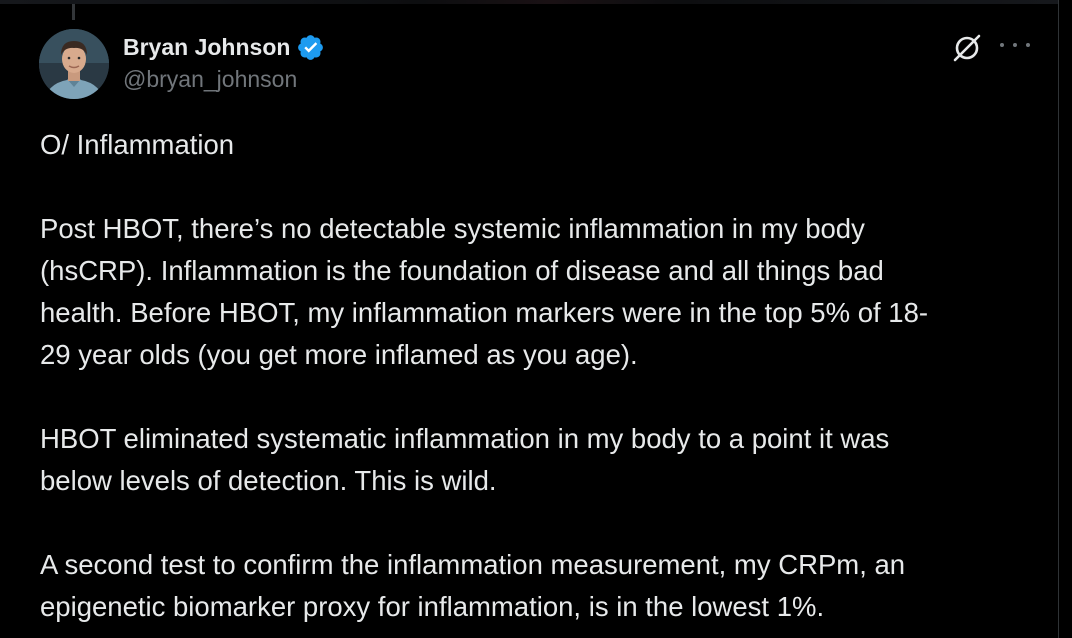 The height and width of the screenshot is (638, 1072). I want to click on thread-connector-line, so click(73, 12).